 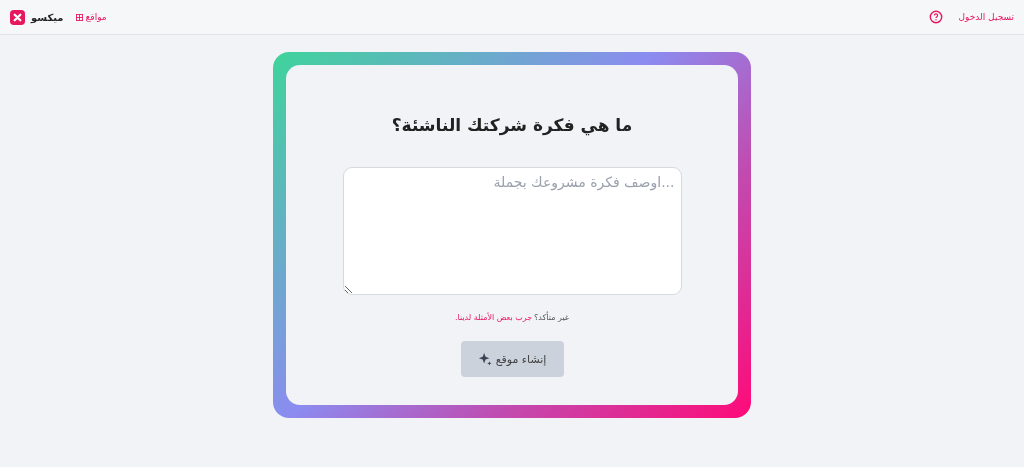 I want to click on page-title: ما هي فكرة شركتك الناشئة؟, so click(x=512, y=125).